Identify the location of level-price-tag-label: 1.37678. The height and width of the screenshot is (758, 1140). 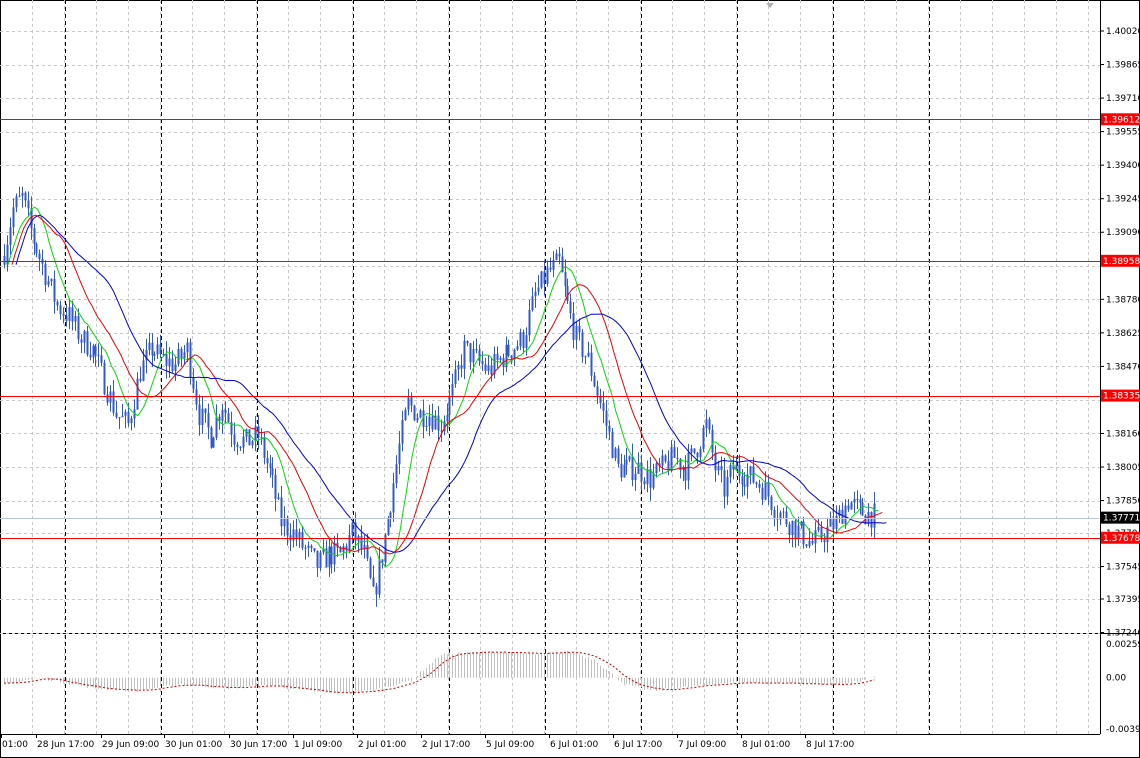
(1121, 539).